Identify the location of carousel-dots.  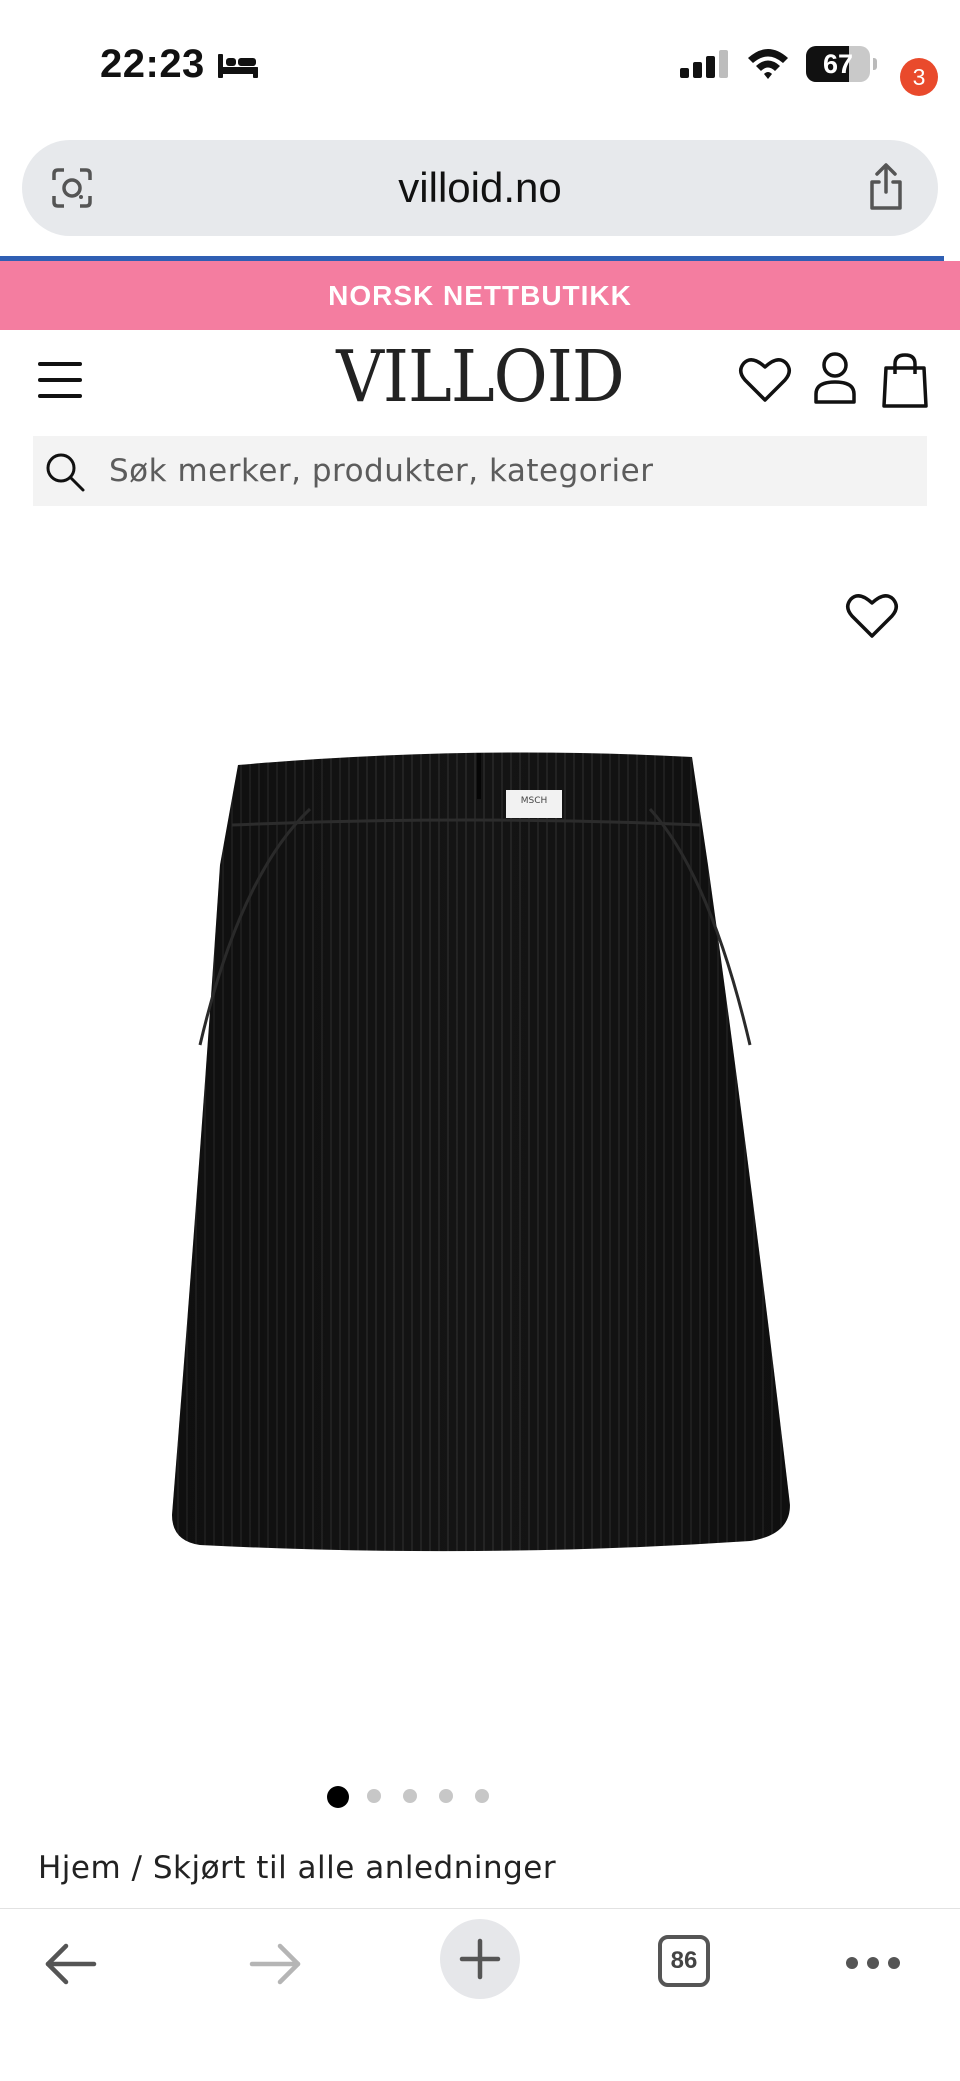
(480, 1798).